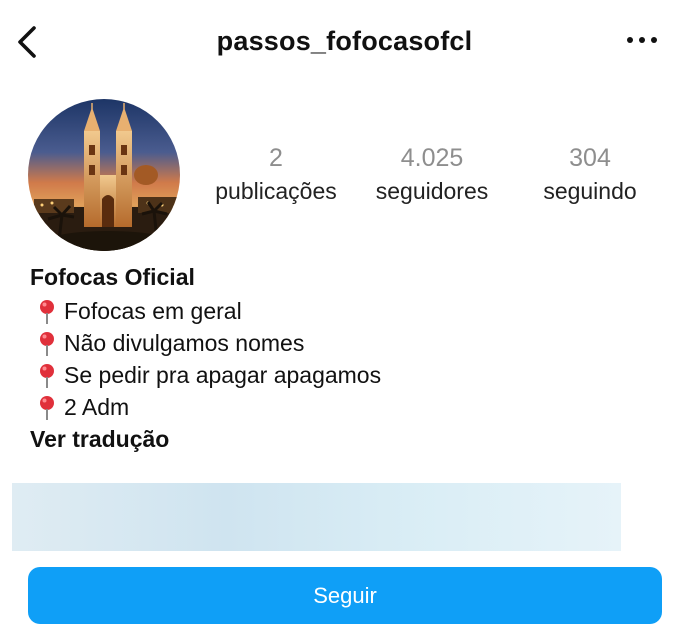 This screenshot has width=689, height=640. Describe the element at coordinates (112, 277) in the screenshot. I see `bio-name: Fofocas Oficial` at that location.